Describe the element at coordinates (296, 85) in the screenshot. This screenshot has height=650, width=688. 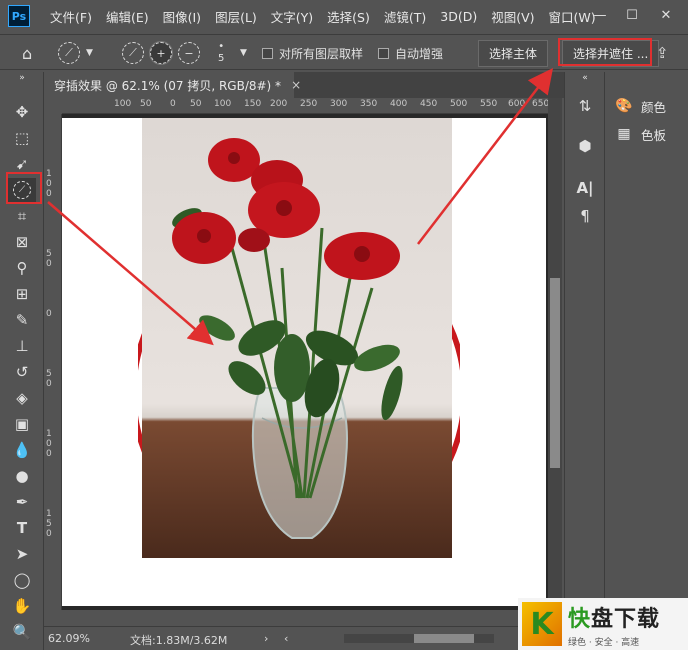
I see `close-tab-icon: ×` at that location.